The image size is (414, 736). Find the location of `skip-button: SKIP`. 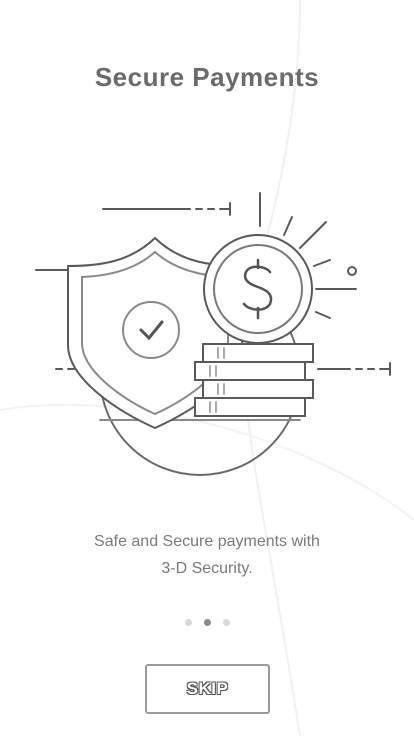

skip-button: SKIP is located at coordinates (207, 689).